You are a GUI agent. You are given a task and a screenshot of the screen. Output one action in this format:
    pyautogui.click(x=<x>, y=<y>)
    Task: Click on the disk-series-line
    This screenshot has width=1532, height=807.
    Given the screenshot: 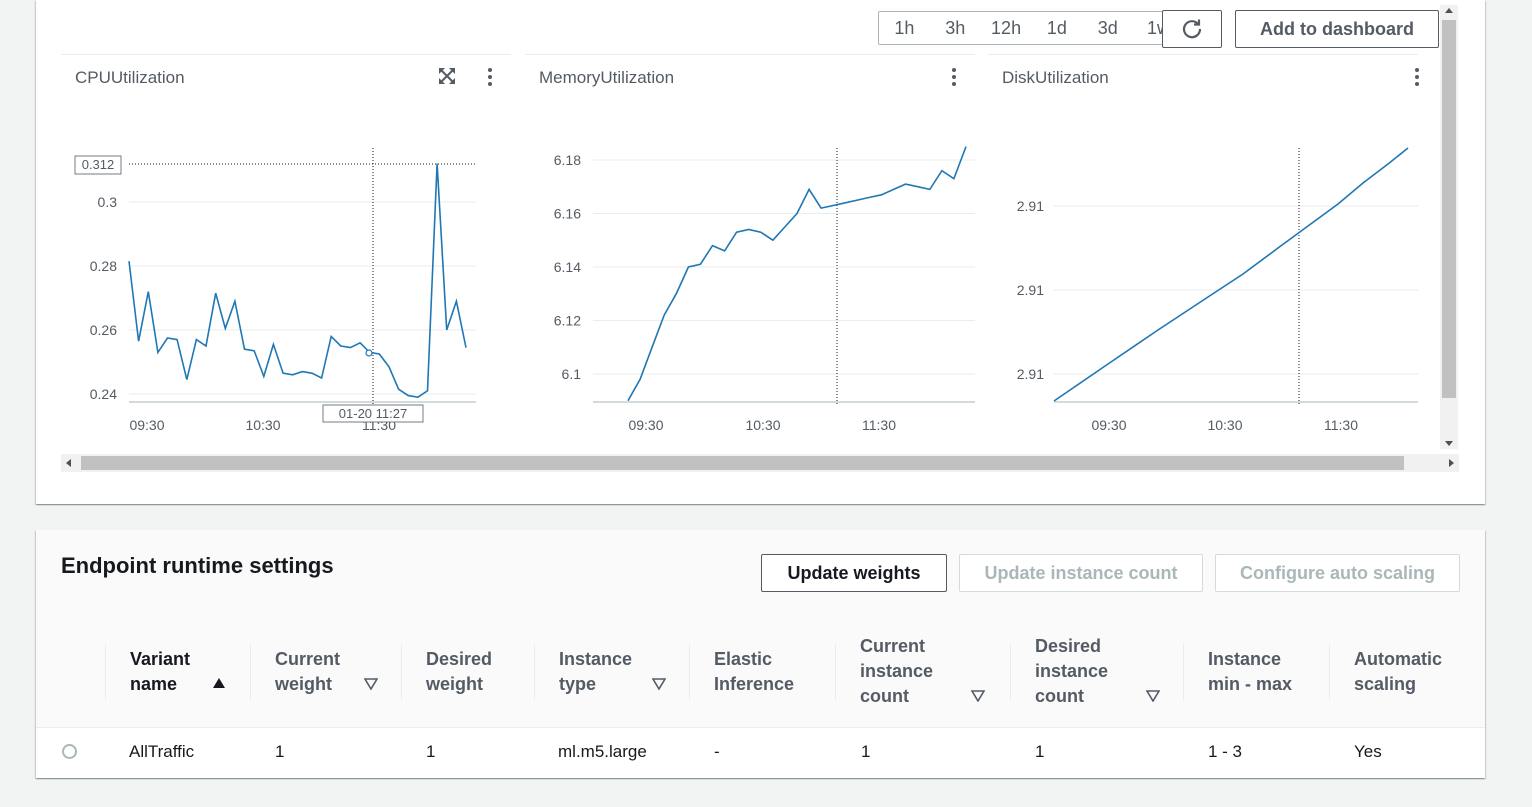 What is the action you would take?
    pyautogui.click(x=1231, y=274)
    